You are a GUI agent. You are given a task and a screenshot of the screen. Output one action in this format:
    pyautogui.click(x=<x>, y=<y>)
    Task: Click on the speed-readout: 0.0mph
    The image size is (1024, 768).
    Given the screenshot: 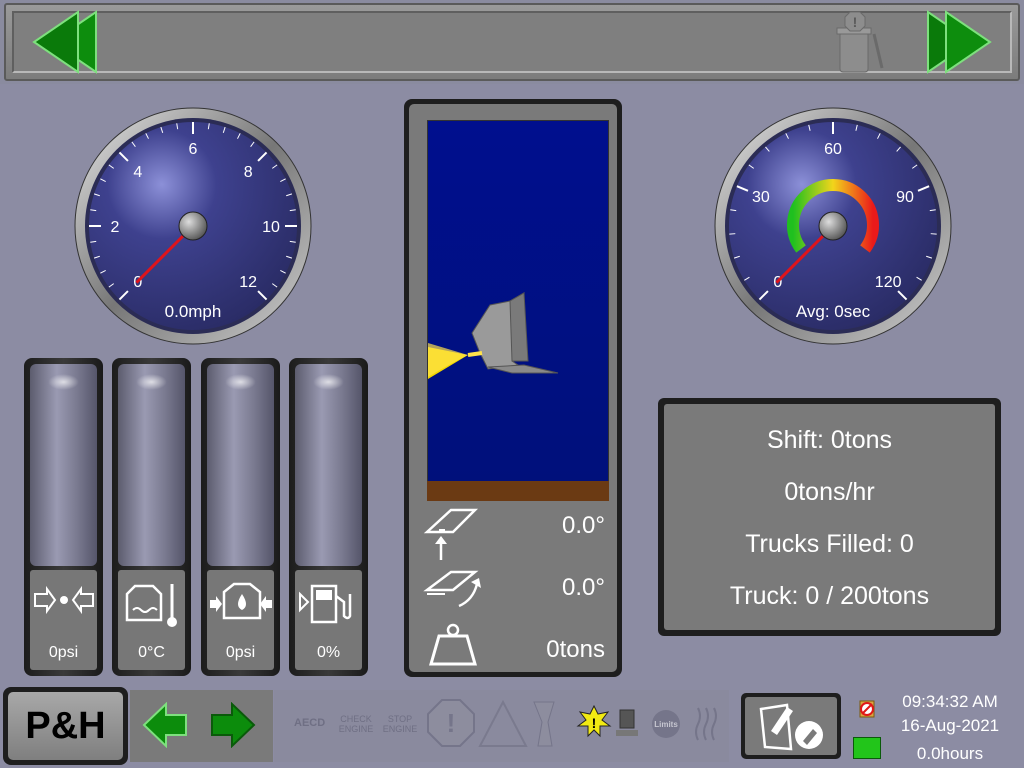 What is the action you would take?
    pyautogui.click(x=193, y=311)
    